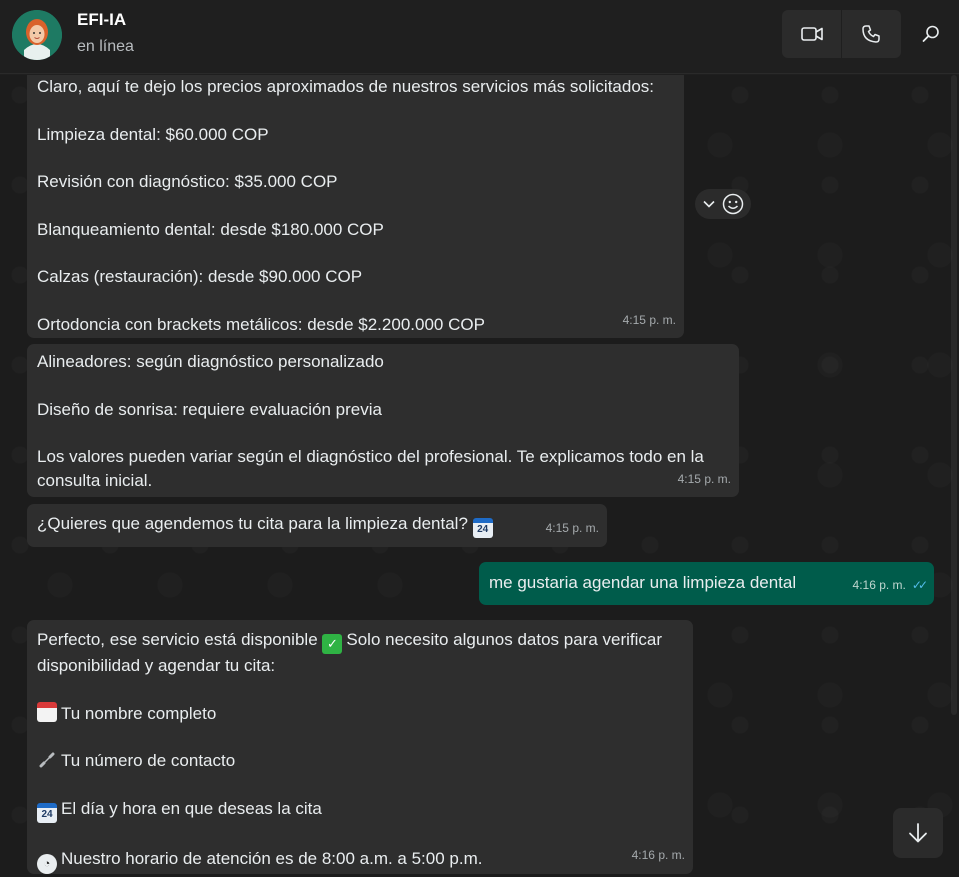  What do you see at coordinates (101, 20) in the screenshot?
I see `contact-name: EFI-IA` at bounding box center [101, 20].